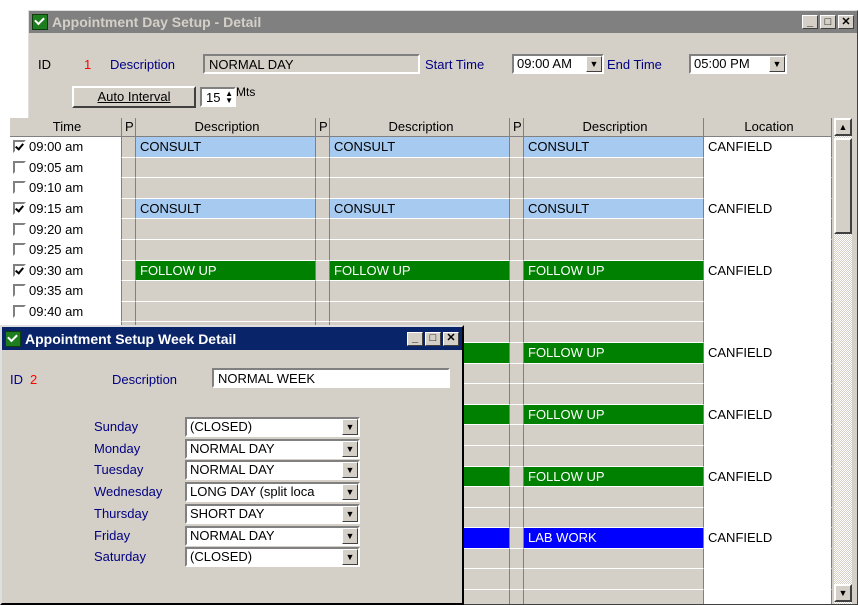  What do you see at coordinates (272, 557) in the screenshot?
I see `weekday-select: (CLOSED) ▼` at bounding box center [272, 557].